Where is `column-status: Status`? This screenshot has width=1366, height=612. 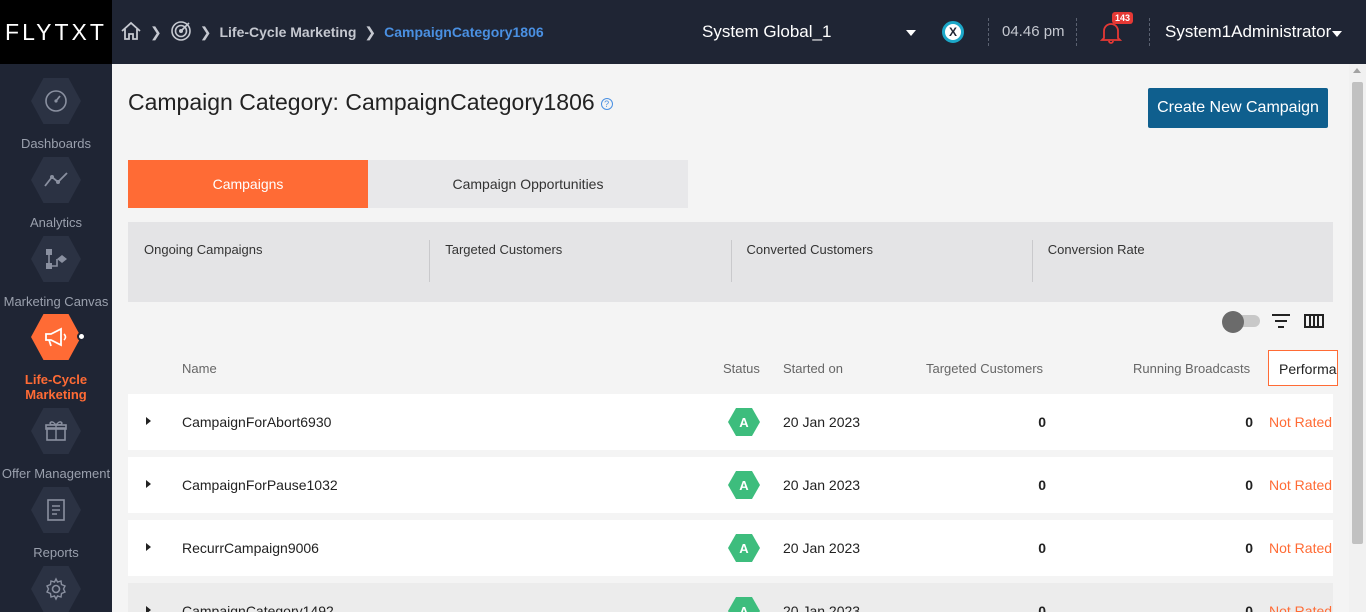
column-status: Status is located at coordinates (741, 368).